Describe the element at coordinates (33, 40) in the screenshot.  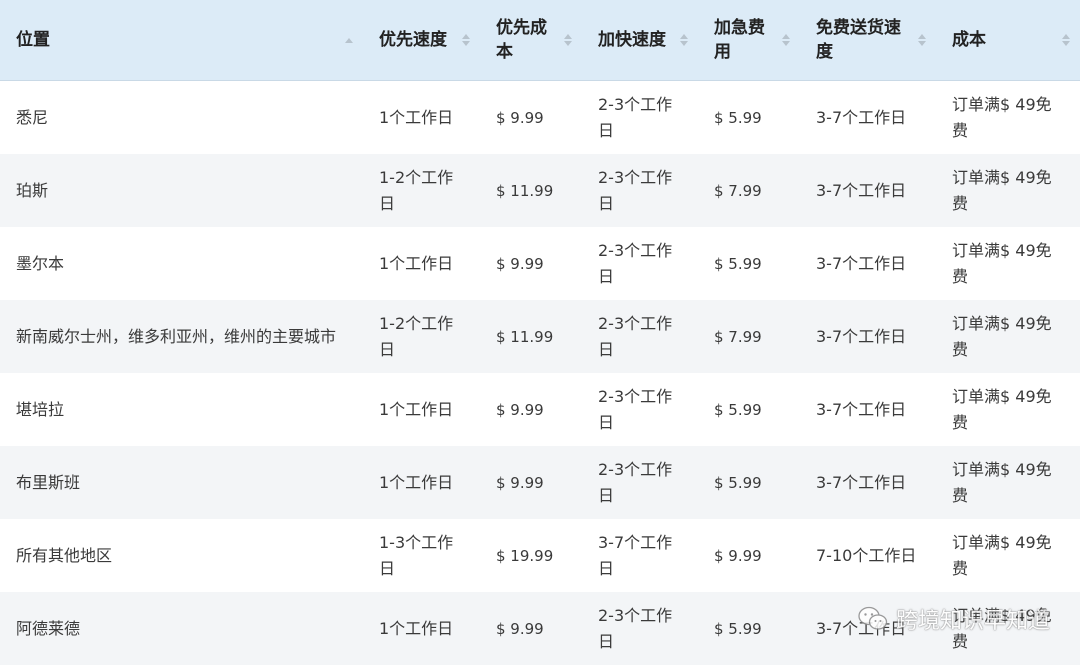
I see `column-header-label: 位置` at that location.